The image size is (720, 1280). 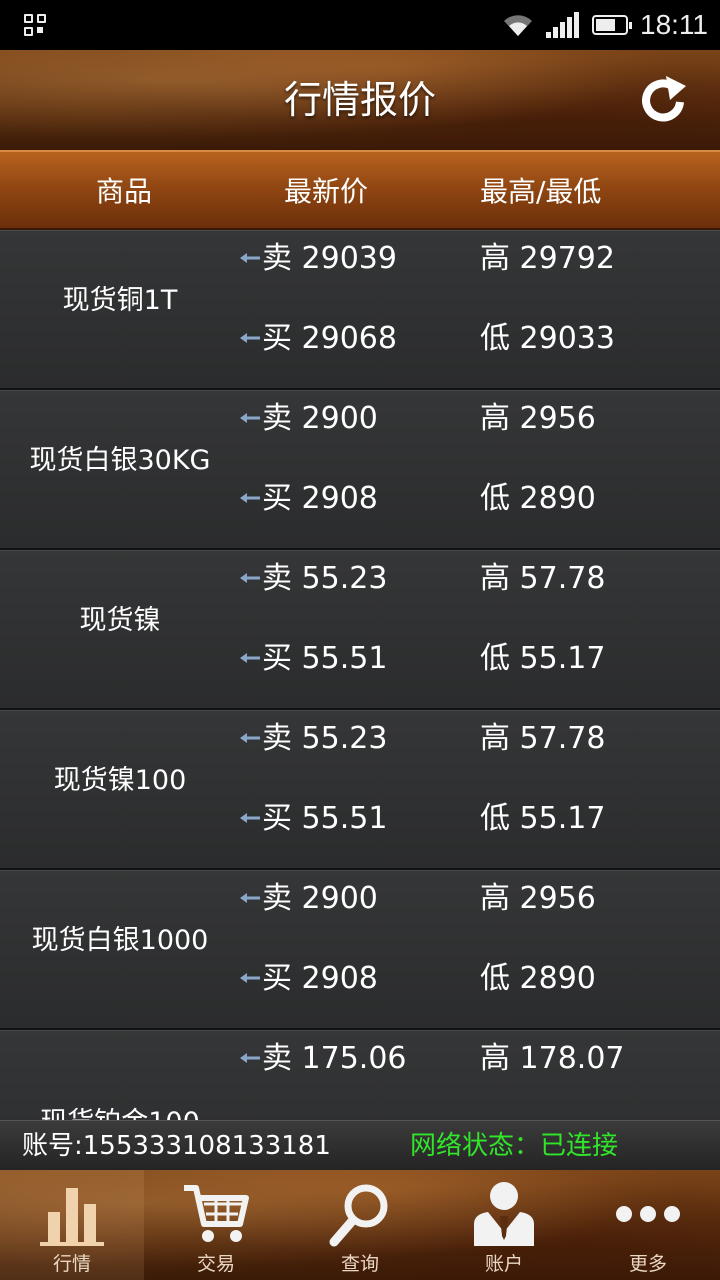 I want to click on bottom-tab-bar: 行情 交易 查询 账户 更多, so click(x=360, y=1225).